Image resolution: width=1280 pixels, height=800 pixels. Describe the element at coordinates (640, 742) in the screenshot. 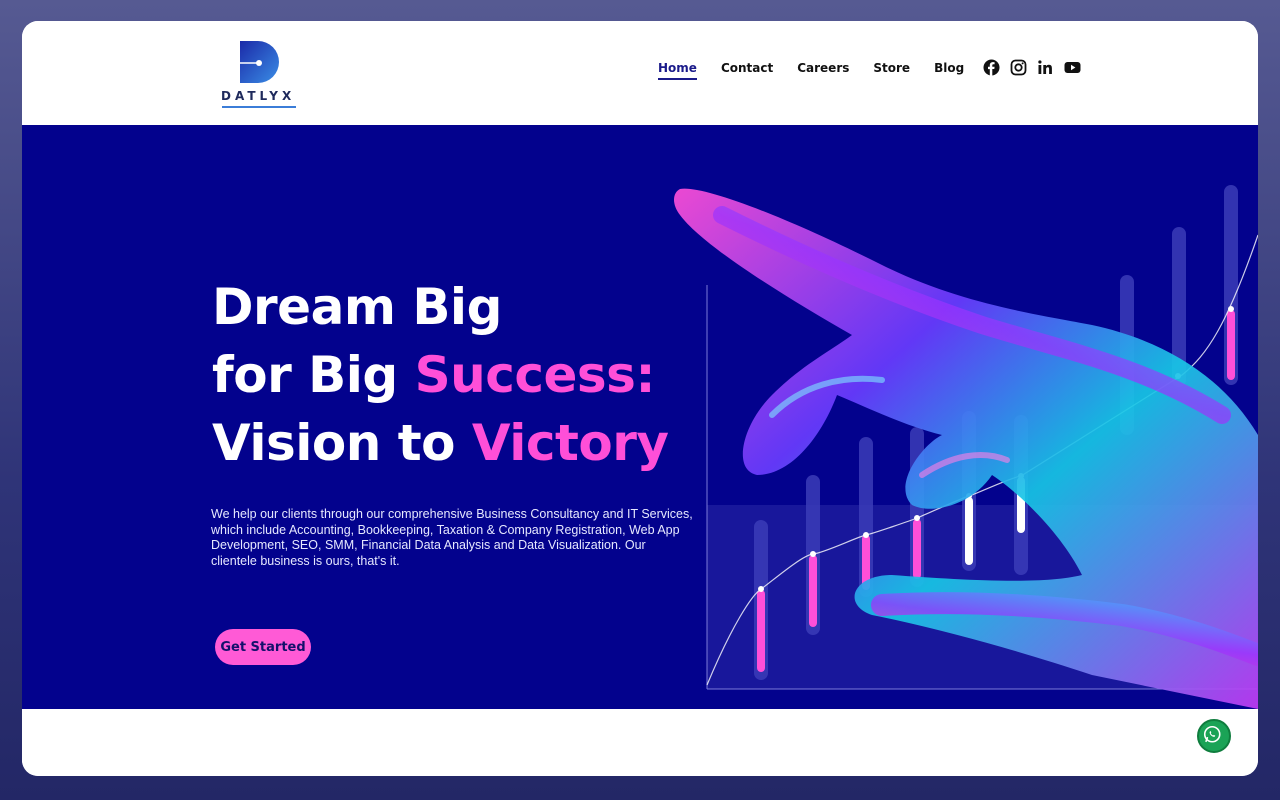

I see `below-fold-area` at that location.